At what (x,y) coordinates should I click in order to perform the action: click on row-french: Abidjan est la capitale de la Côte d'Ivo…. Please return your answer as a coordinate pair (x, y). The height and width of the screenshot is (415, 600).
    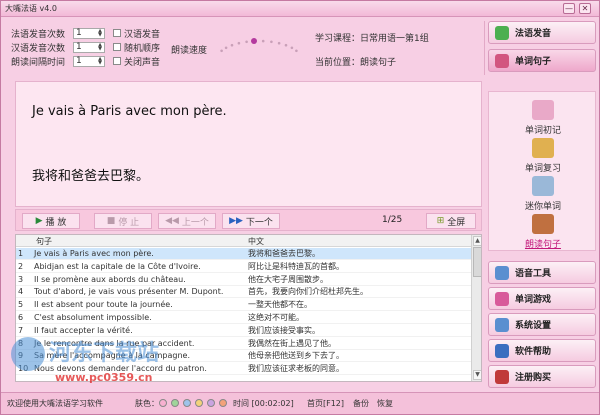
    Looking at the image, I should click on (117, 266).